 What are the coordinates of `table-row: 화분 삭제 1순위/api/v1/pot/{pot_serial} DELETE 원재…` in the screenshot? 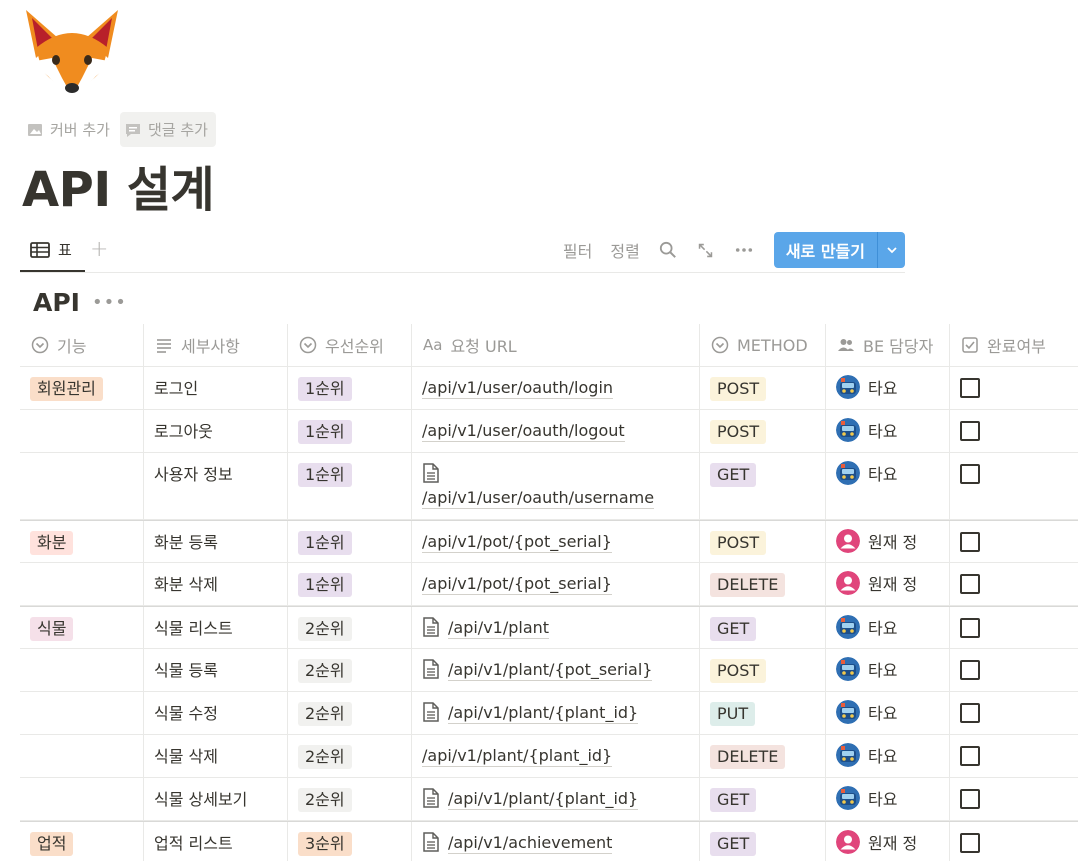 It's located at (549, 584).